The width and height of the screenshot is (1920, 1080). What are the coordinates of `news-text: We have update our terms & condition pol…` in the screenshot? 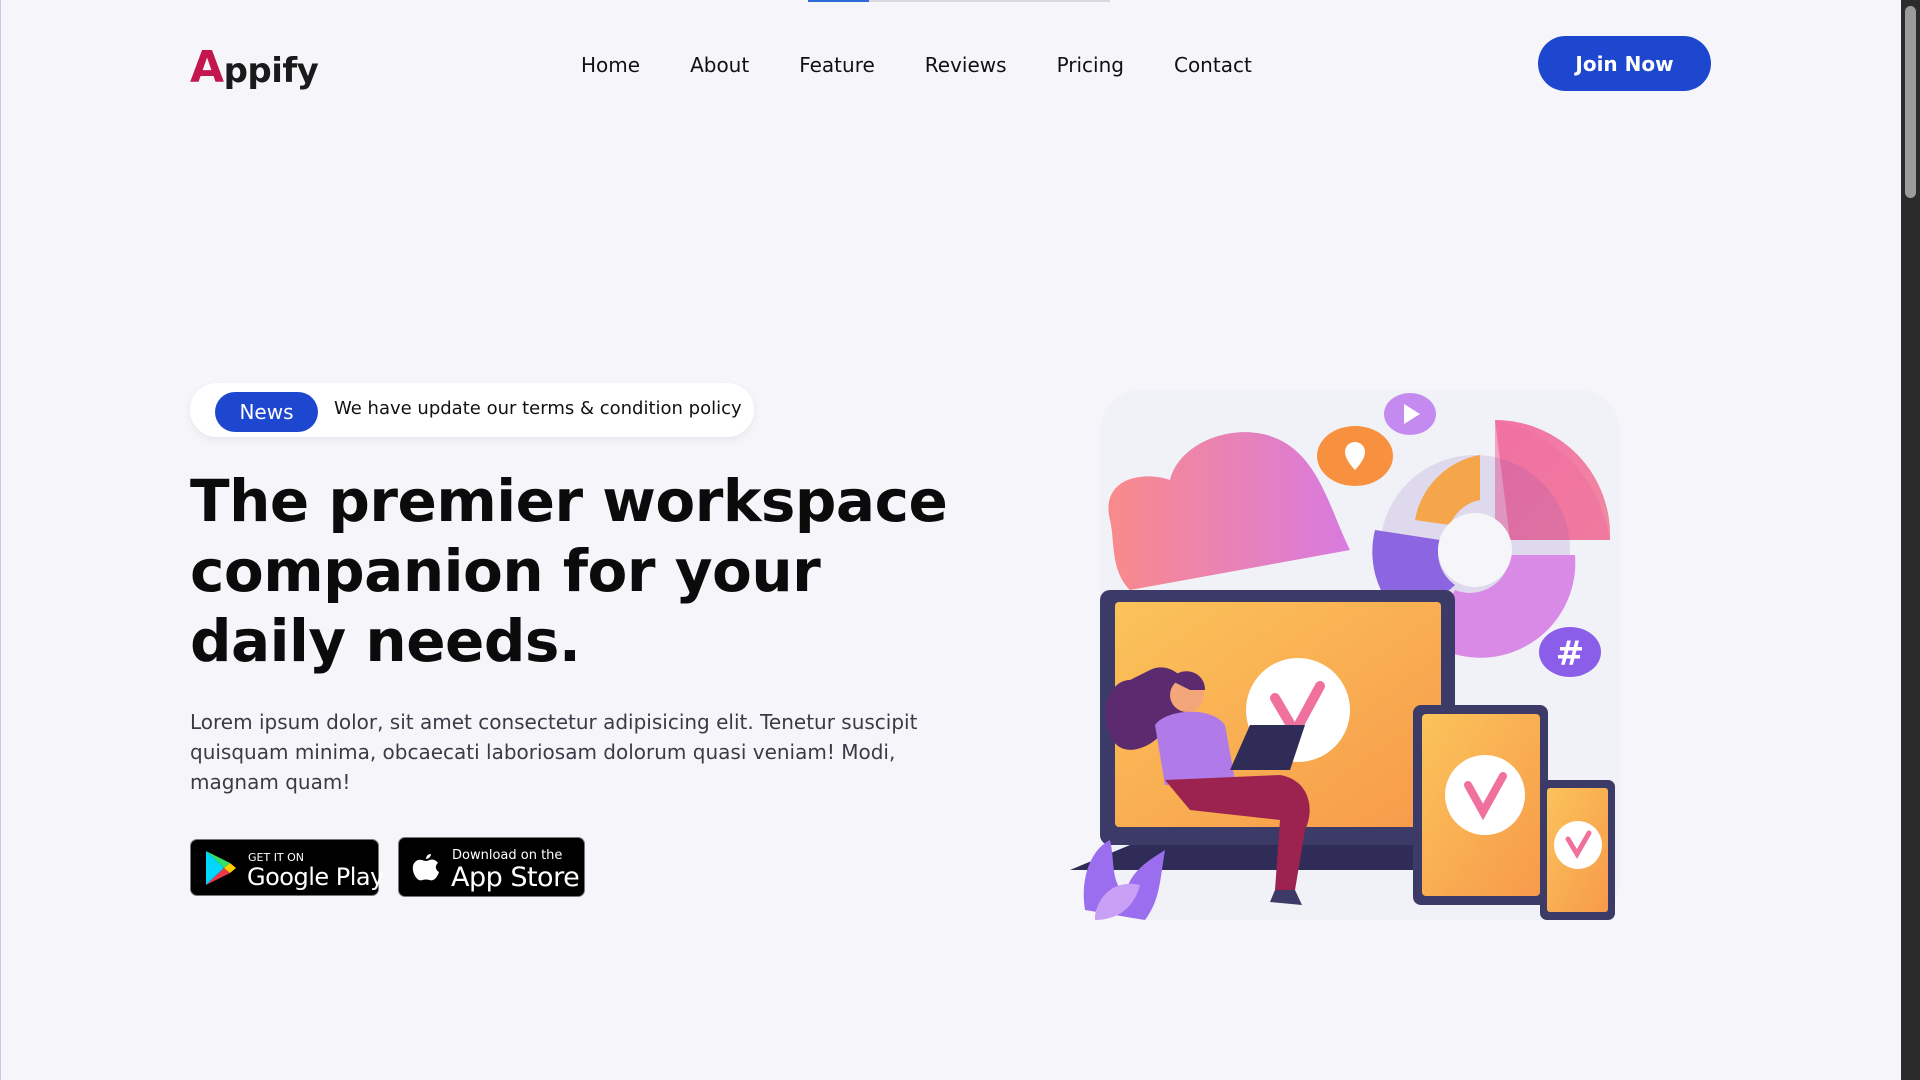 It's located at (538, 408).